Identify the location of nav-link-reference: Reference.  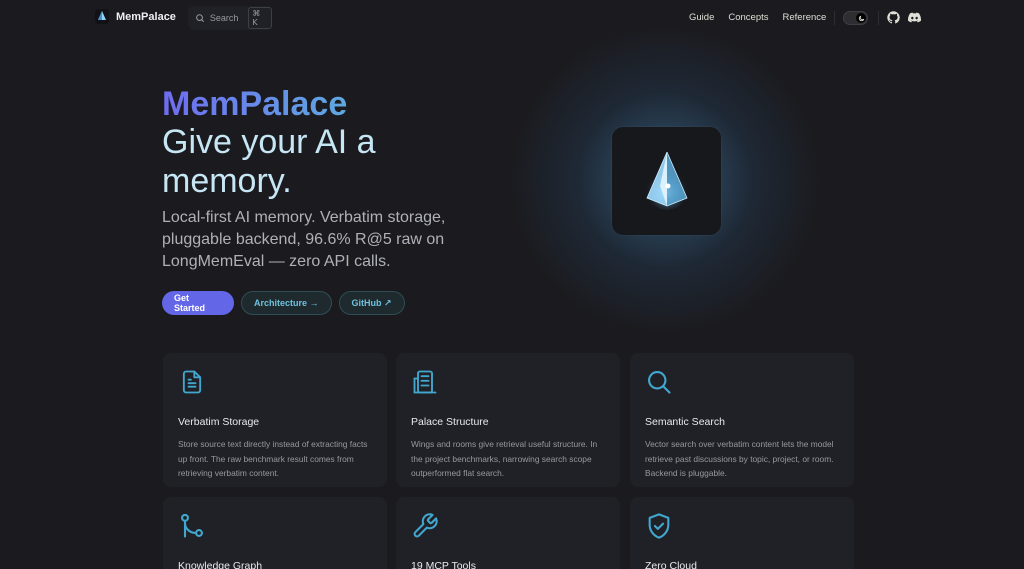
(805, 17).